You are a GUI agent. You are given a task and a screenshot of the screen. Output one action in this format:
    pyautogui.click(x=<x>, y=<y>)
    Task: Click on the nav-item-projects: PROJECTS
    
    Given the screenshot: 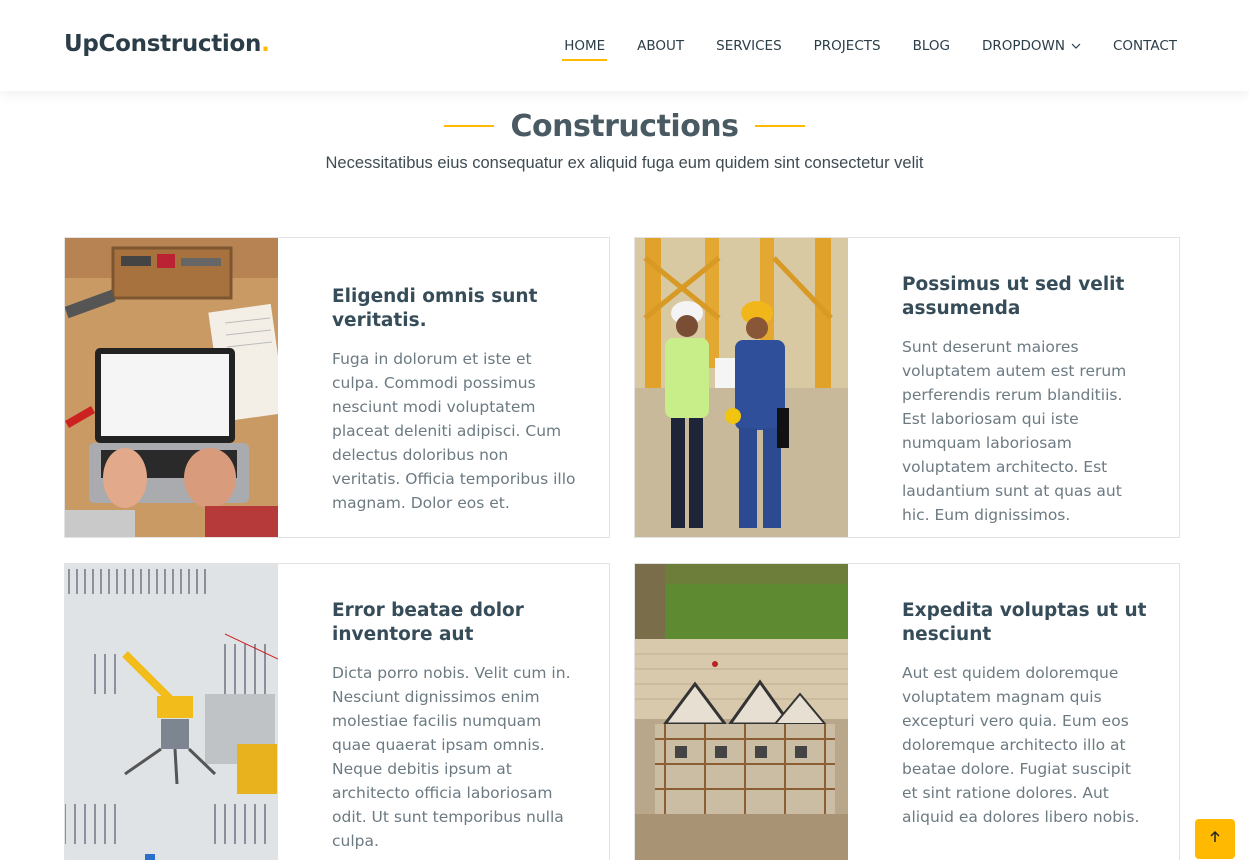 What is the action you would take?
    pyautogui.click(x=847, y=45)
    